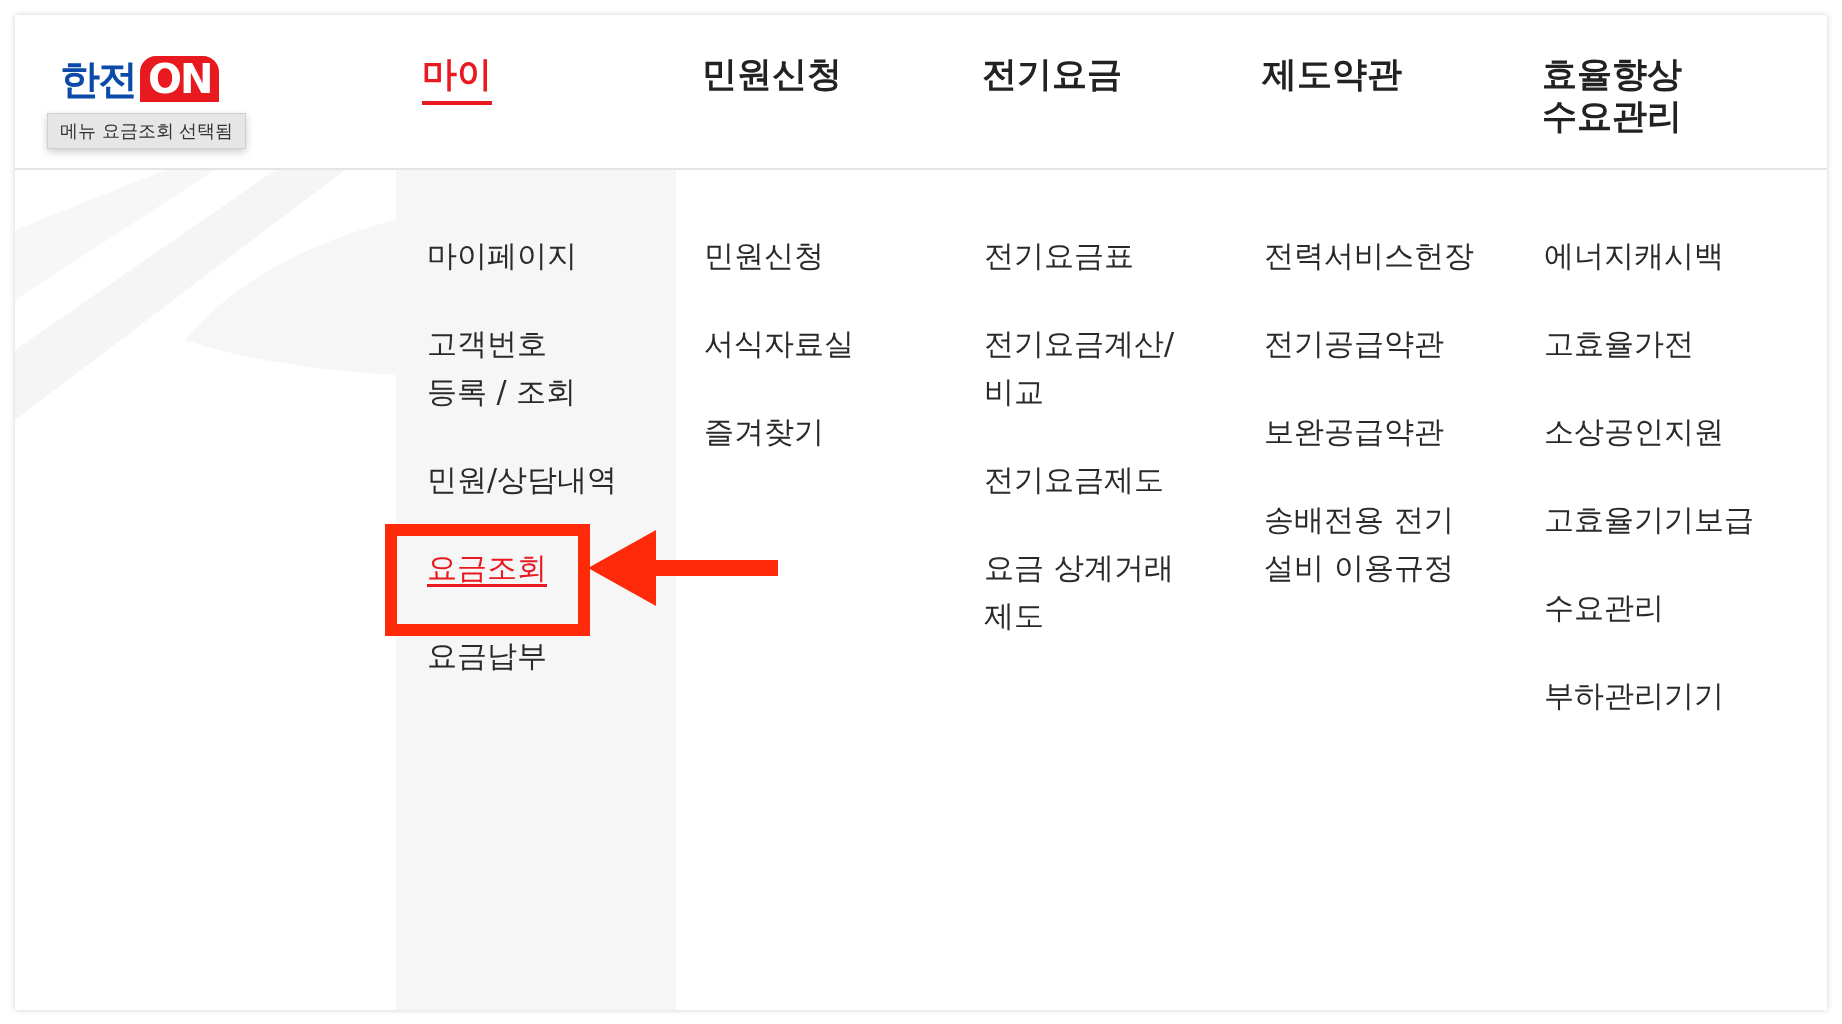 The height and width of the screenshot is (1024, 1842). I want to click on nav-tab: 효율향상 수요관리, so click(1612, 98).